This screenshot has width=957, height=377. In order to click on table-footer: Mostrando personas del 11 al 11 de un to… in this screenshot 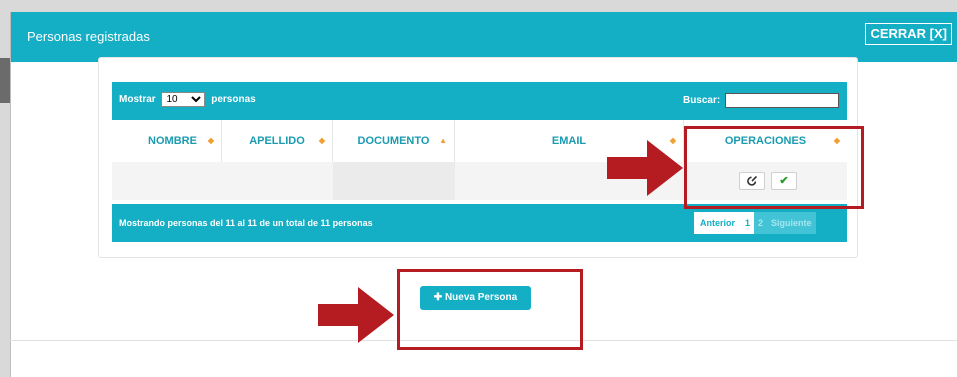, I will do `click(479, 223)`.